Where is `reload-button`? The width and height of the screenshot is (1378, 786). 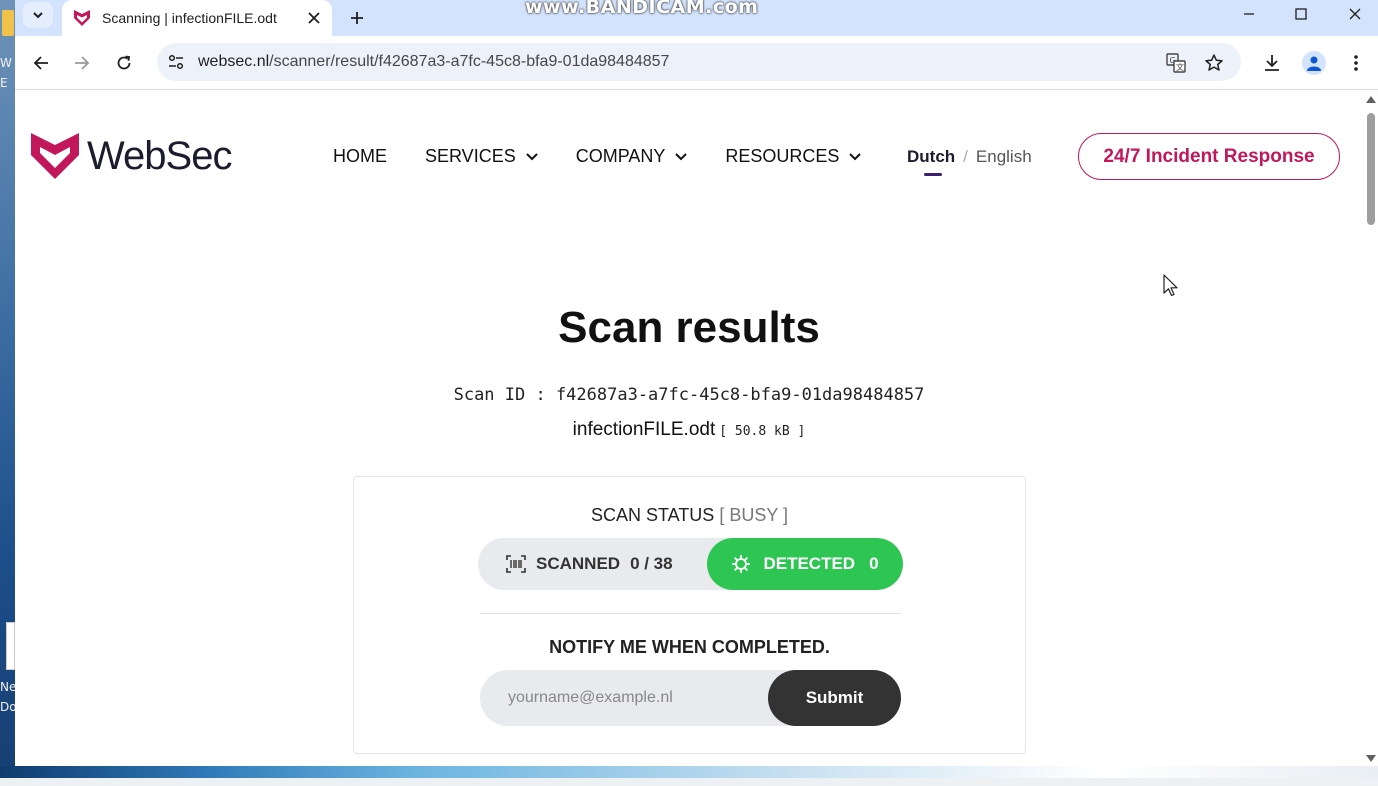
reload-button is located at coordinates (124, 63).